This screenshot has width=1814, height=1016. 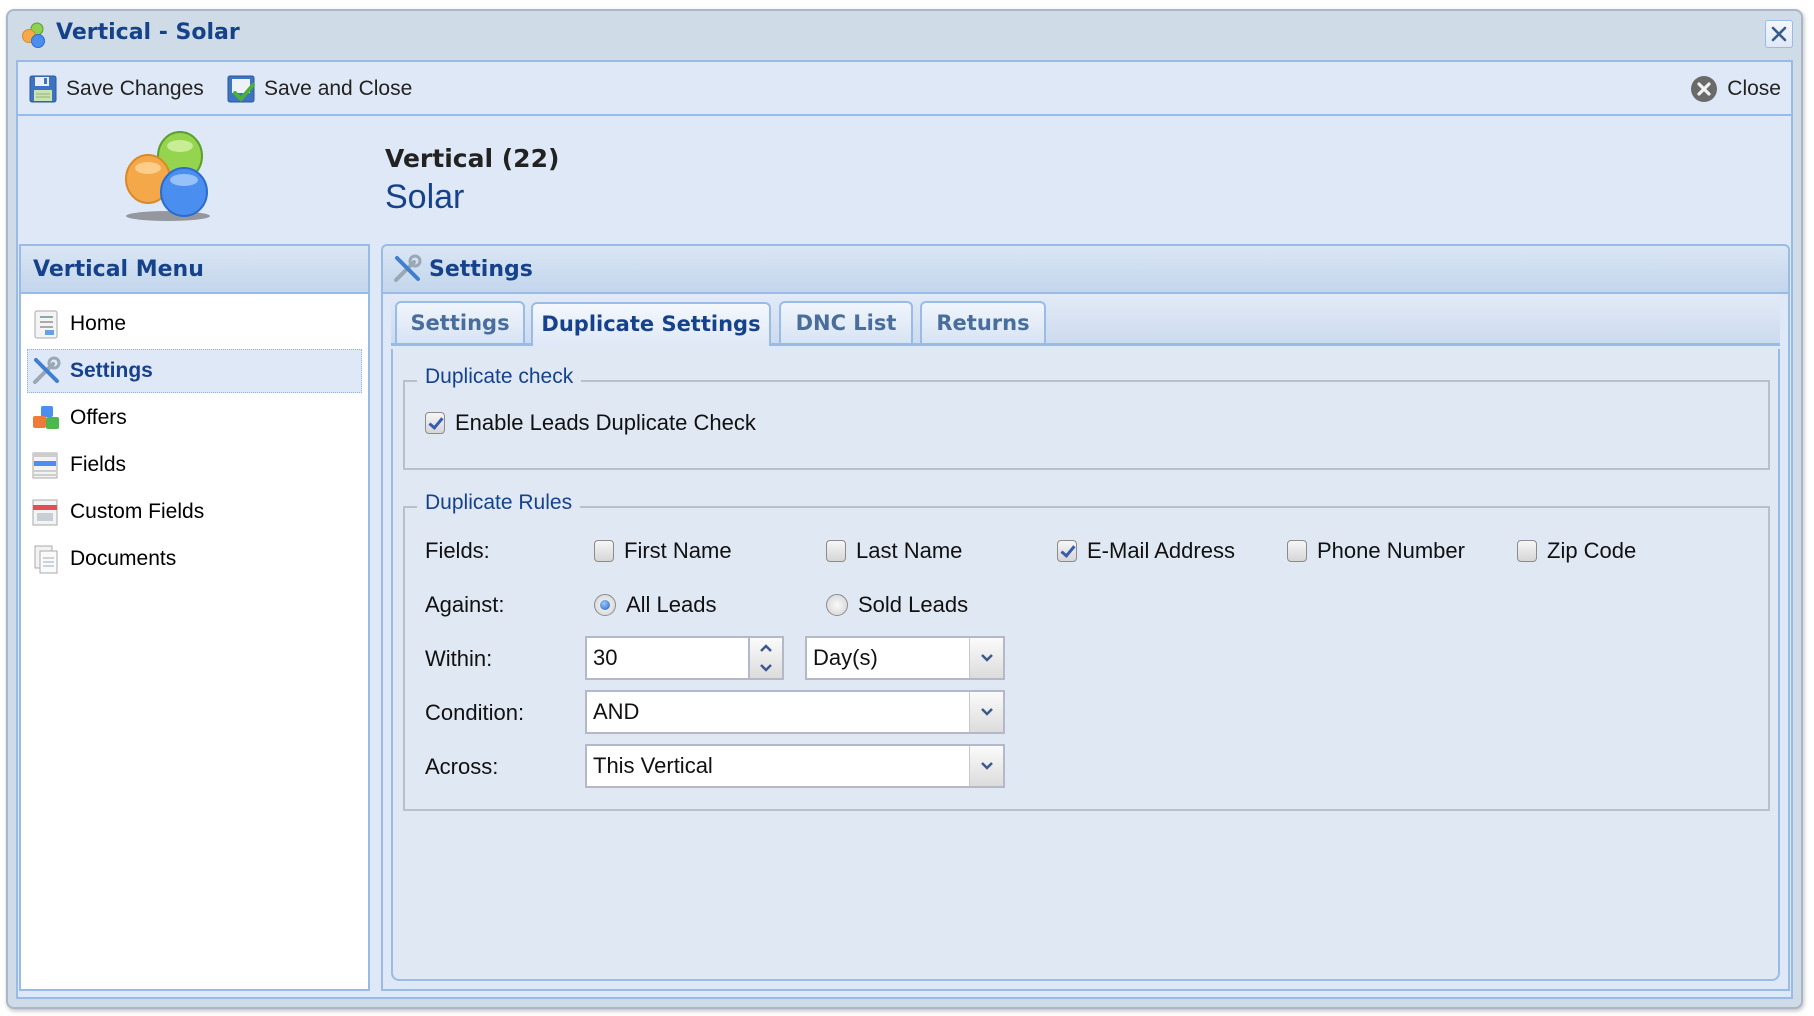 I want to click on field-option-zip: Zip Code, so click(x=1576, y=551).